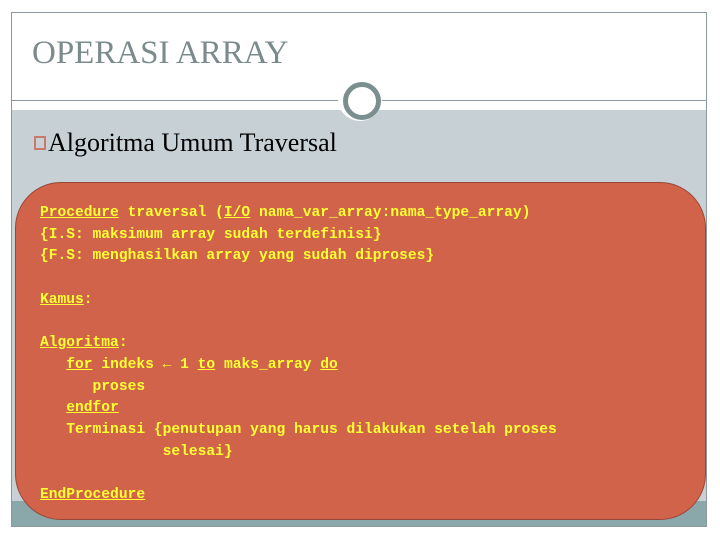  I want to click on code-text: indeks, so click(127, 364).